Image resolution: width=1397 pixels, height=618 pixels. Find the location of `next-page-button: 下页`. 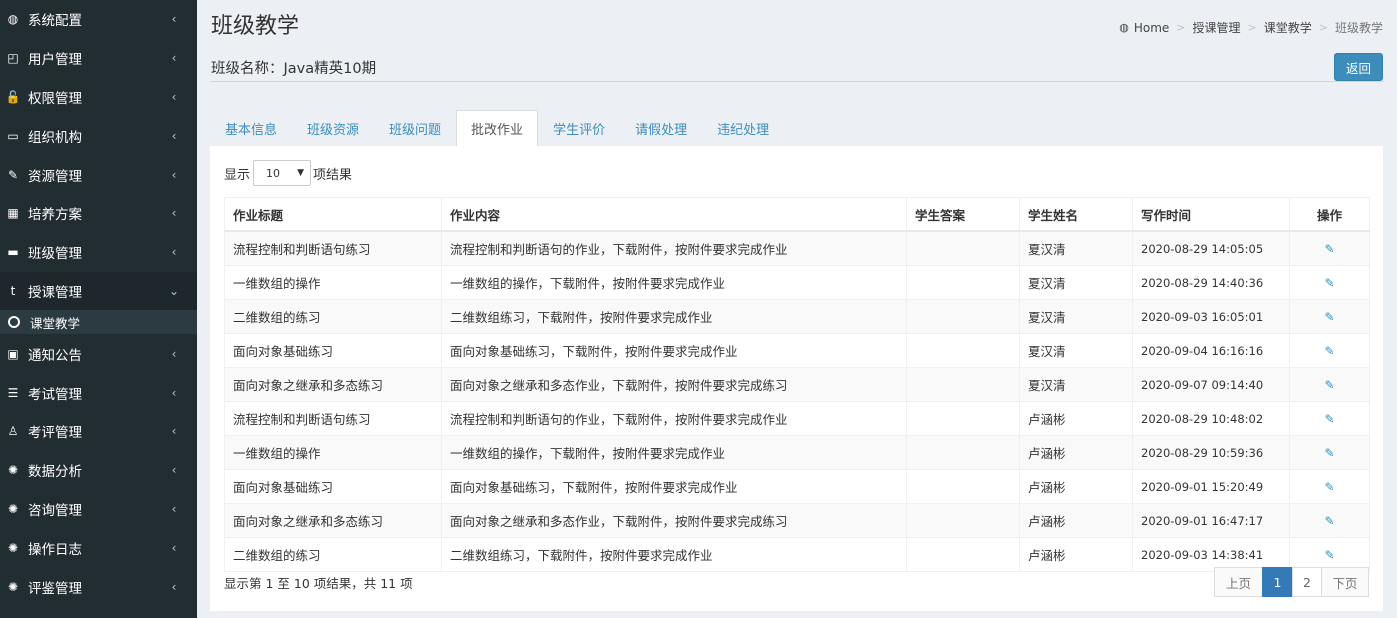

next-page-button: 下页 is located at coordinates (1345, 582).